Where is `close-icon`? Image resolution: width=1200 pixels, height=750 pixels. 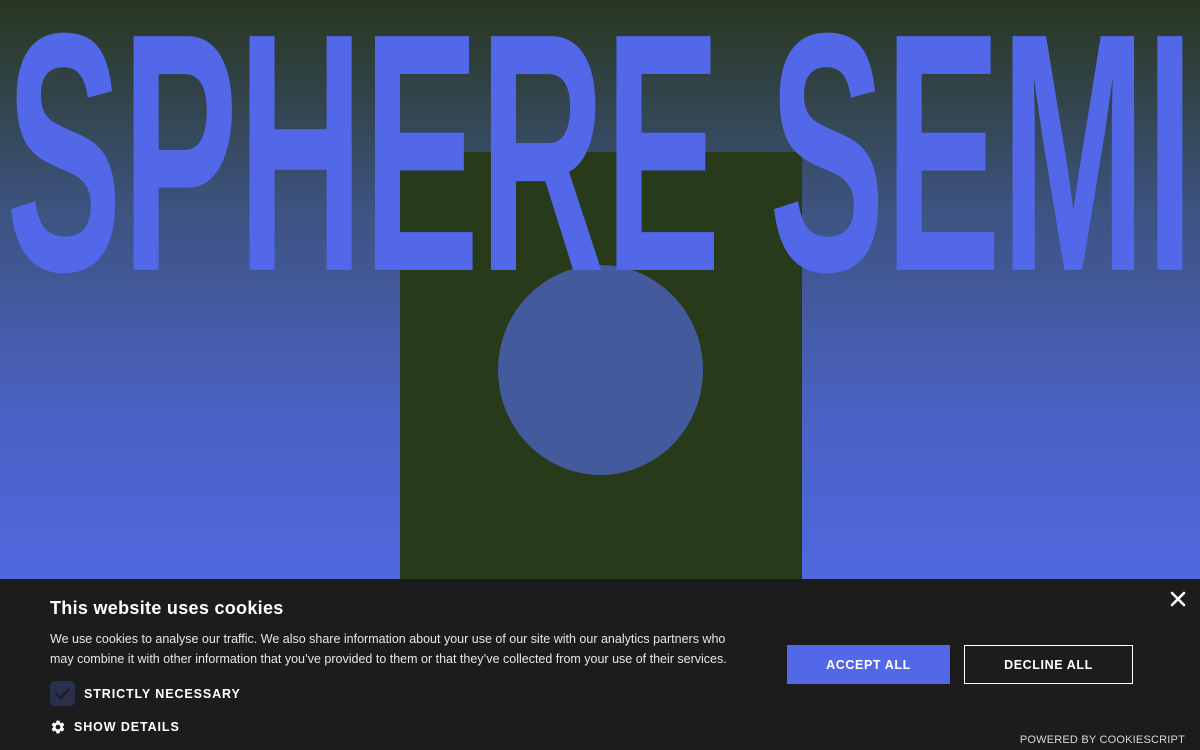
close-icon is located at coordinates (1178, 599).